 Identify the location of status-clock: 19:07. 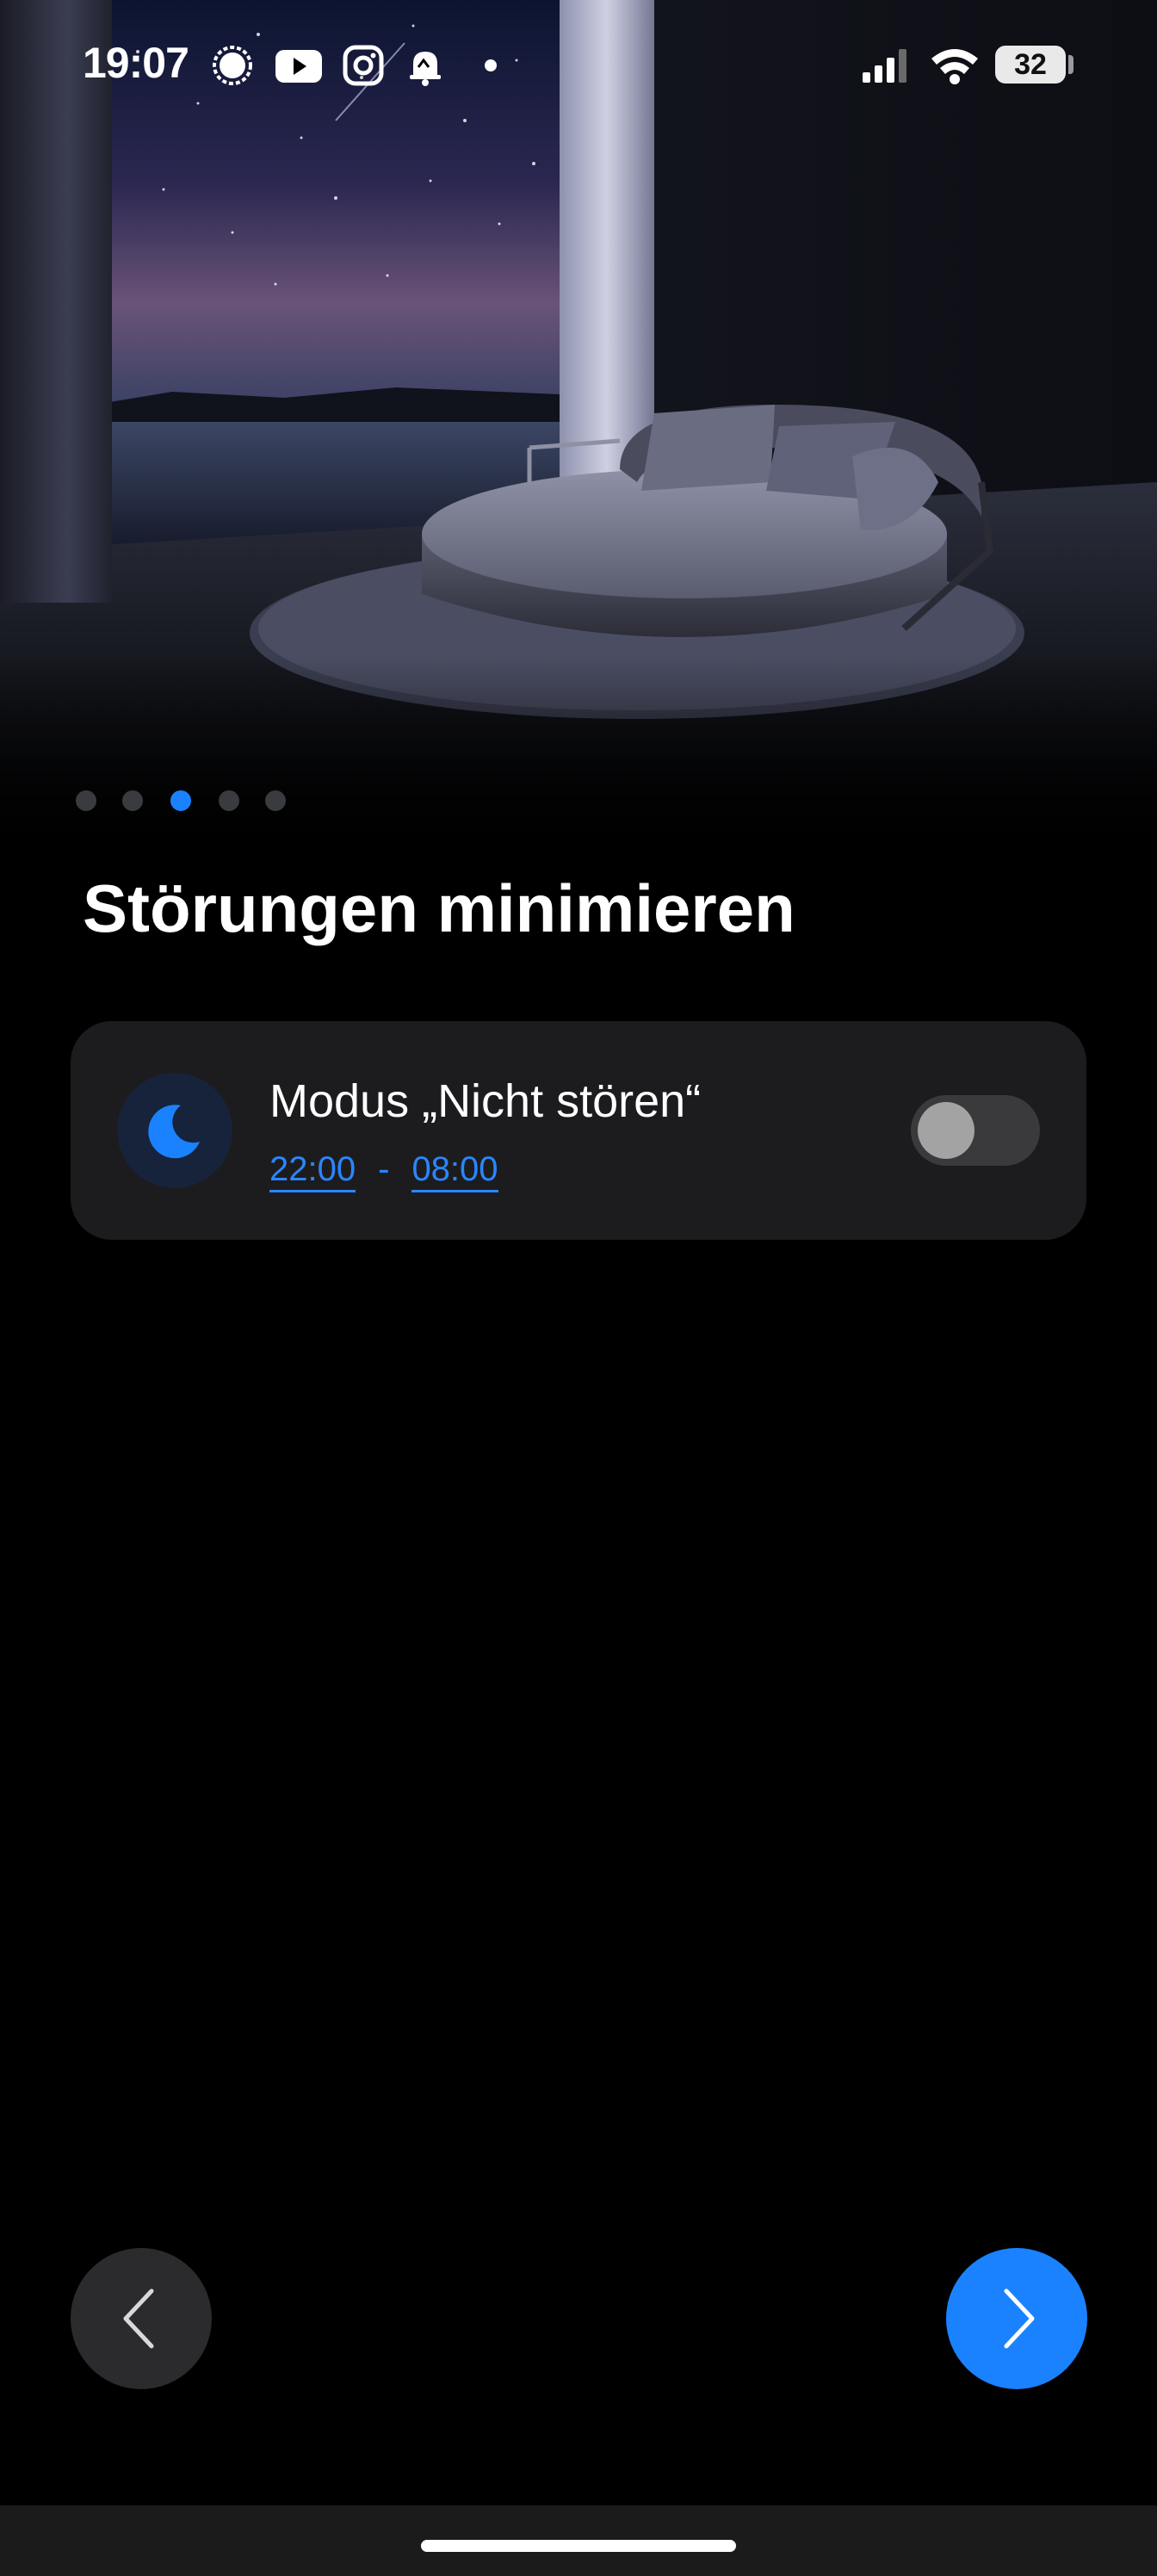
(136, 63).